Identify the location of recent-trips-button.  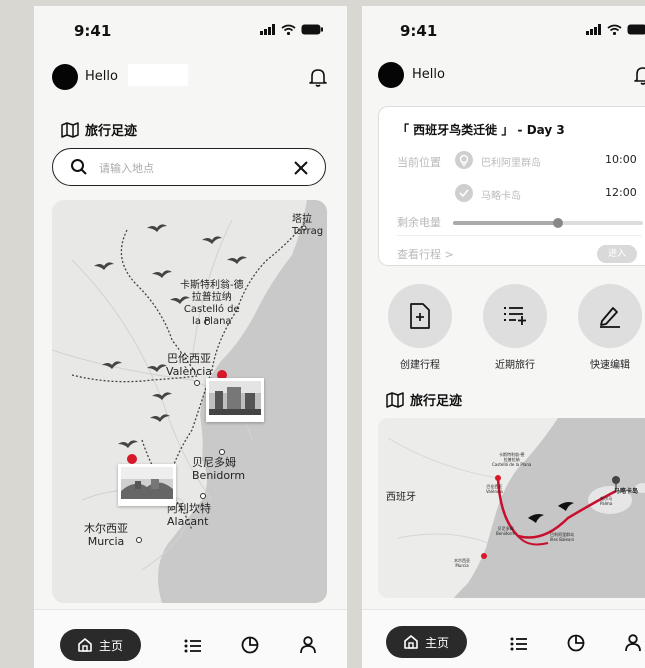
(515, 316).